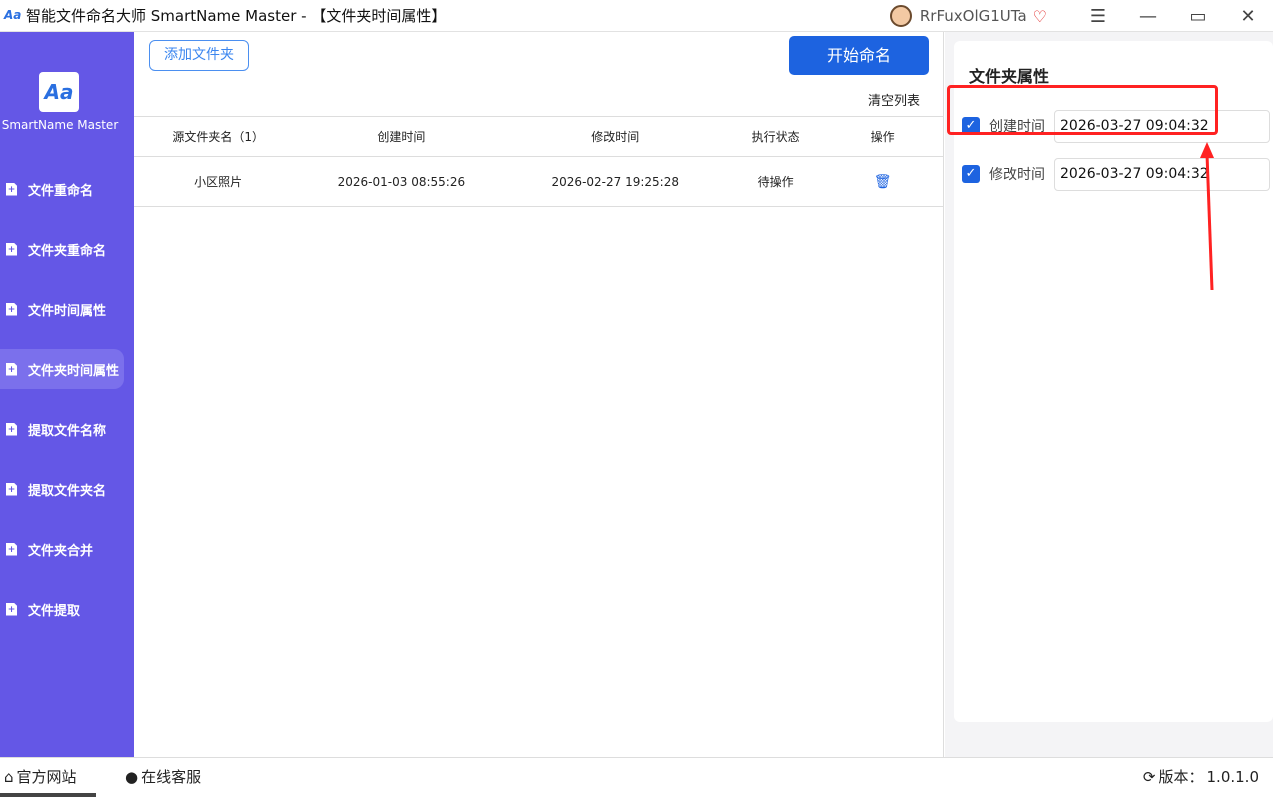 This screenshot has width=1273, height=797. I want to click on trash-icon: 🗑, so click(883, 182).